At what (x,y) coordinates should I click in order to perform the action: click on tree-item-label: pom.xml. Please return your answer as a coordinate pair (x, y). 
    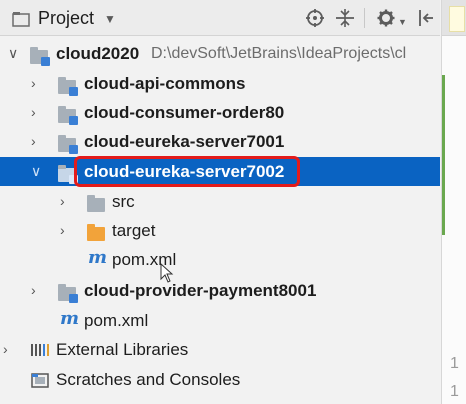
    Looking at the image, I should click on (116, 320).